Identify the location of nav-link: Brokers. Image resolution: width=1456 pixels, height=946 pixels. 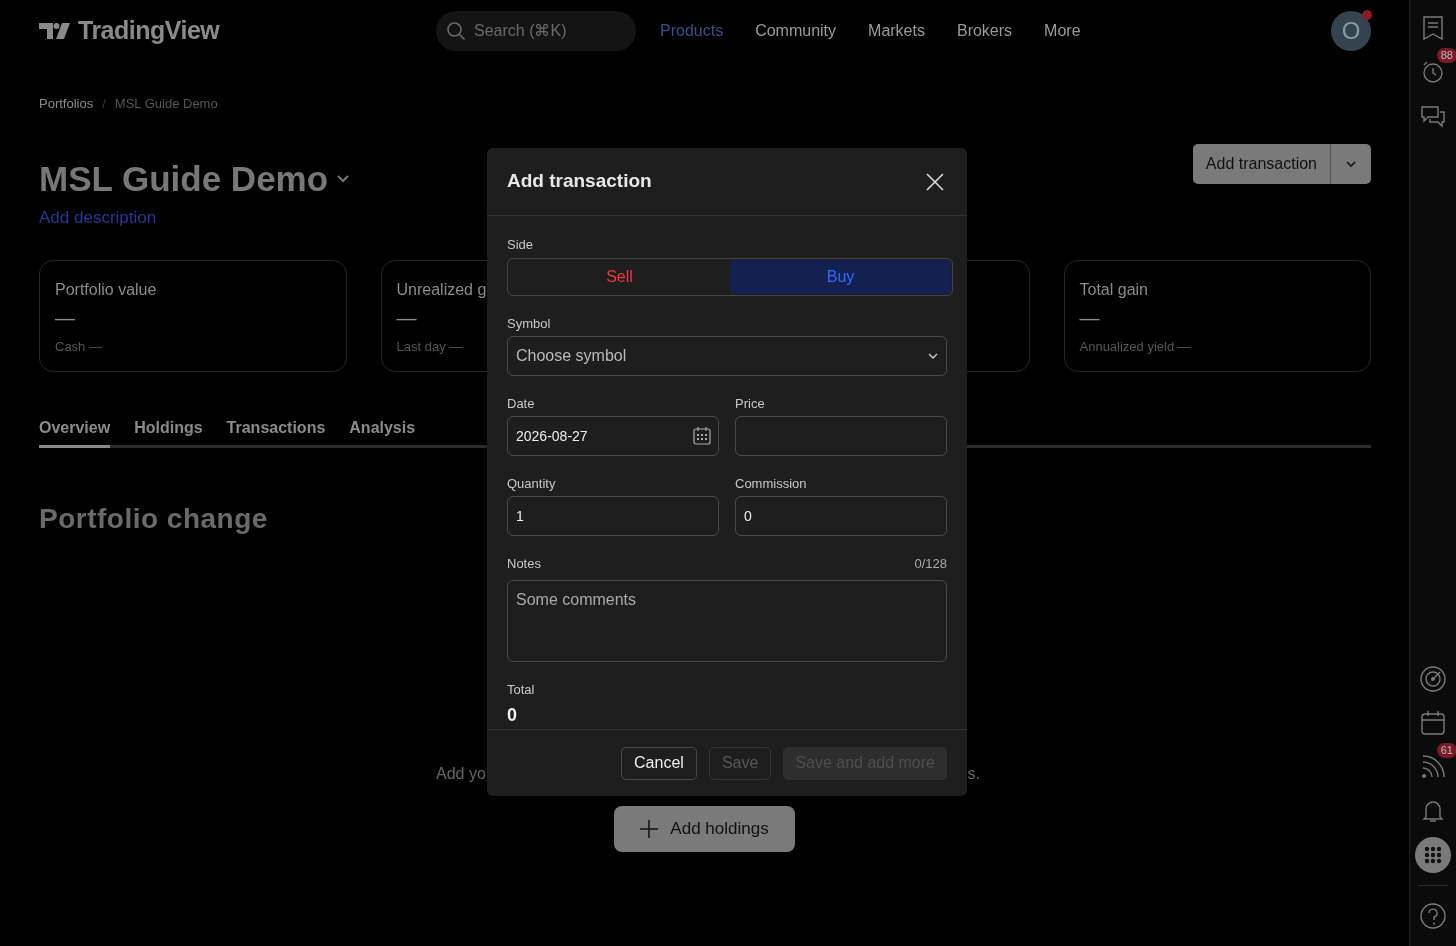
(984, 31).